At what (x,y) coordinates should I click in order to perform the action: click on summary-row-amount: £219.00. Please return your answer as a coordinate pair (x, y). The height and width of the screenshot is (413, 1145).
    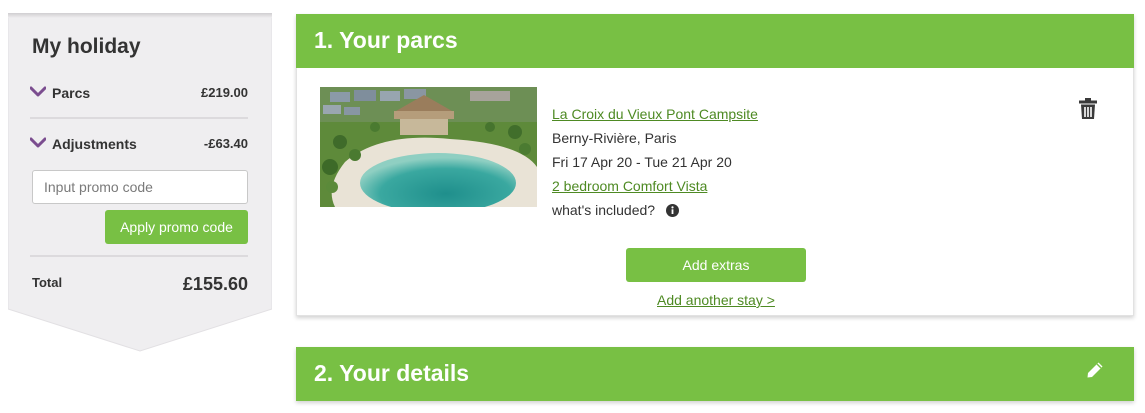
    Looking at the image, I should click on (224, 92).